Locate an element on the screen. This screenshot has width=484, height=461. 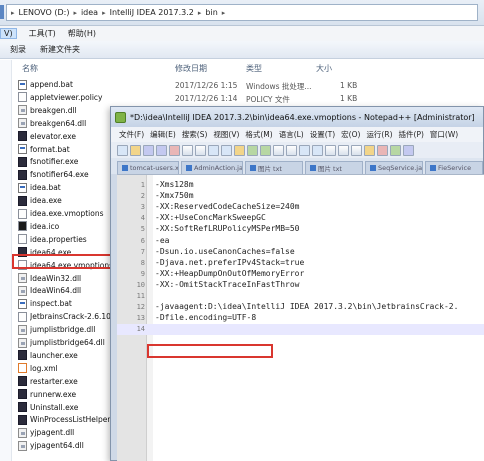
breadcrumb-intellij: IntelliJ IDEA 2017.3.2 is located at coordinates (152, 12).